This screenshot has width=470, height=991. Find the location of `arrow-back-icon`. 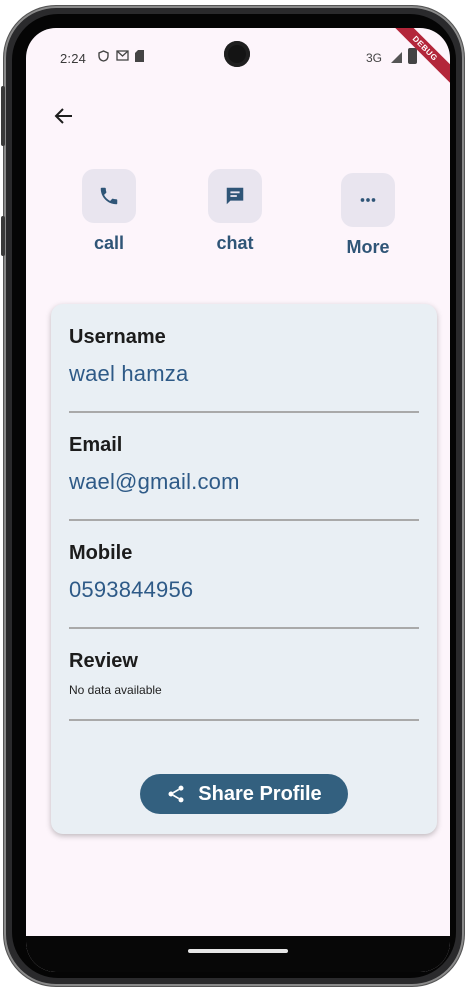

arrow-back-icon is located at coordinates (63, 116).